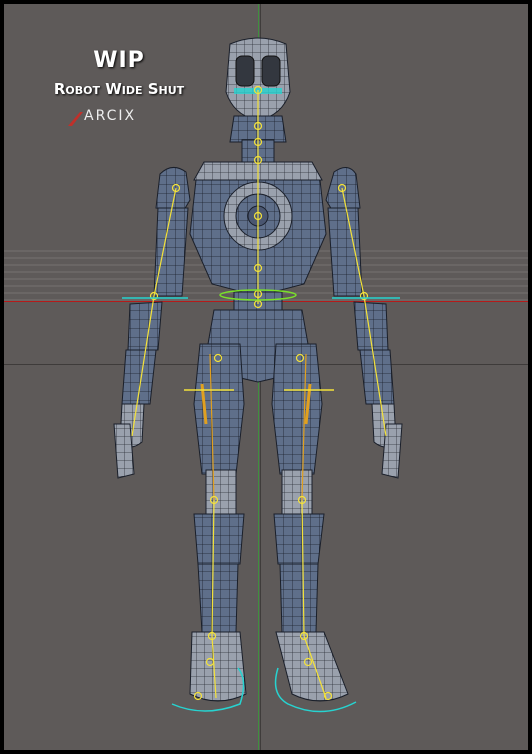  What do you see at coordinates (364, 323) in the screenshot?
I see `robot-right-arm` at bounding box center [364, 323].